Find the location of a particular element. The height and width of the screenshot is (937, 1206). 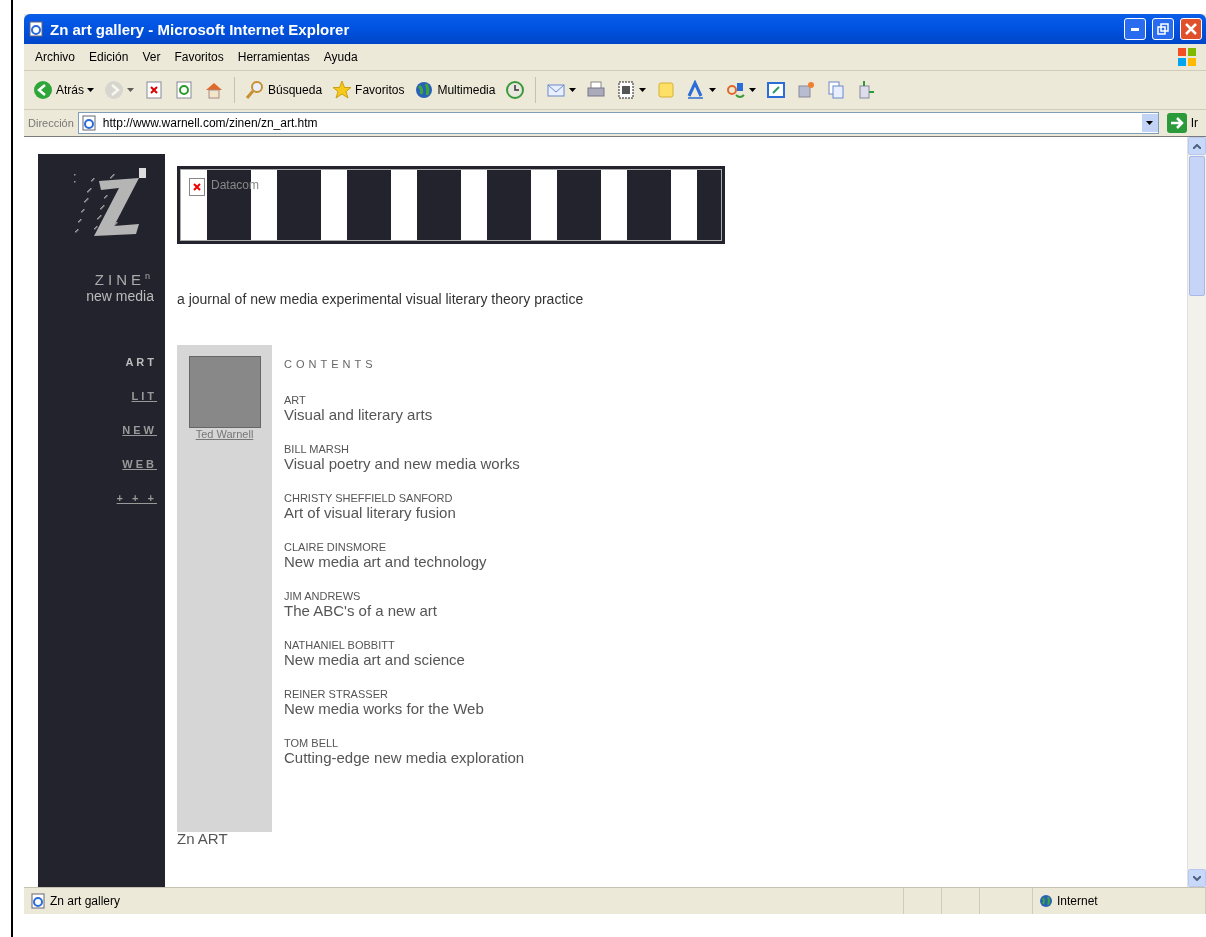

security-zone: Internet is located at coordinates (1077, 901).